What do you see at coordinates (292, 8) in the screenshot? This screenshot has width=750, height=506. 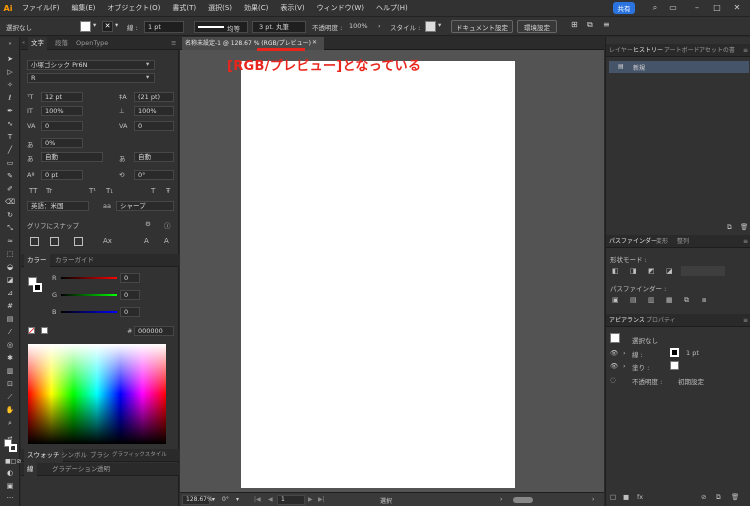 I see `menu-view: 表示(V)` at bounding box center [292, 8].